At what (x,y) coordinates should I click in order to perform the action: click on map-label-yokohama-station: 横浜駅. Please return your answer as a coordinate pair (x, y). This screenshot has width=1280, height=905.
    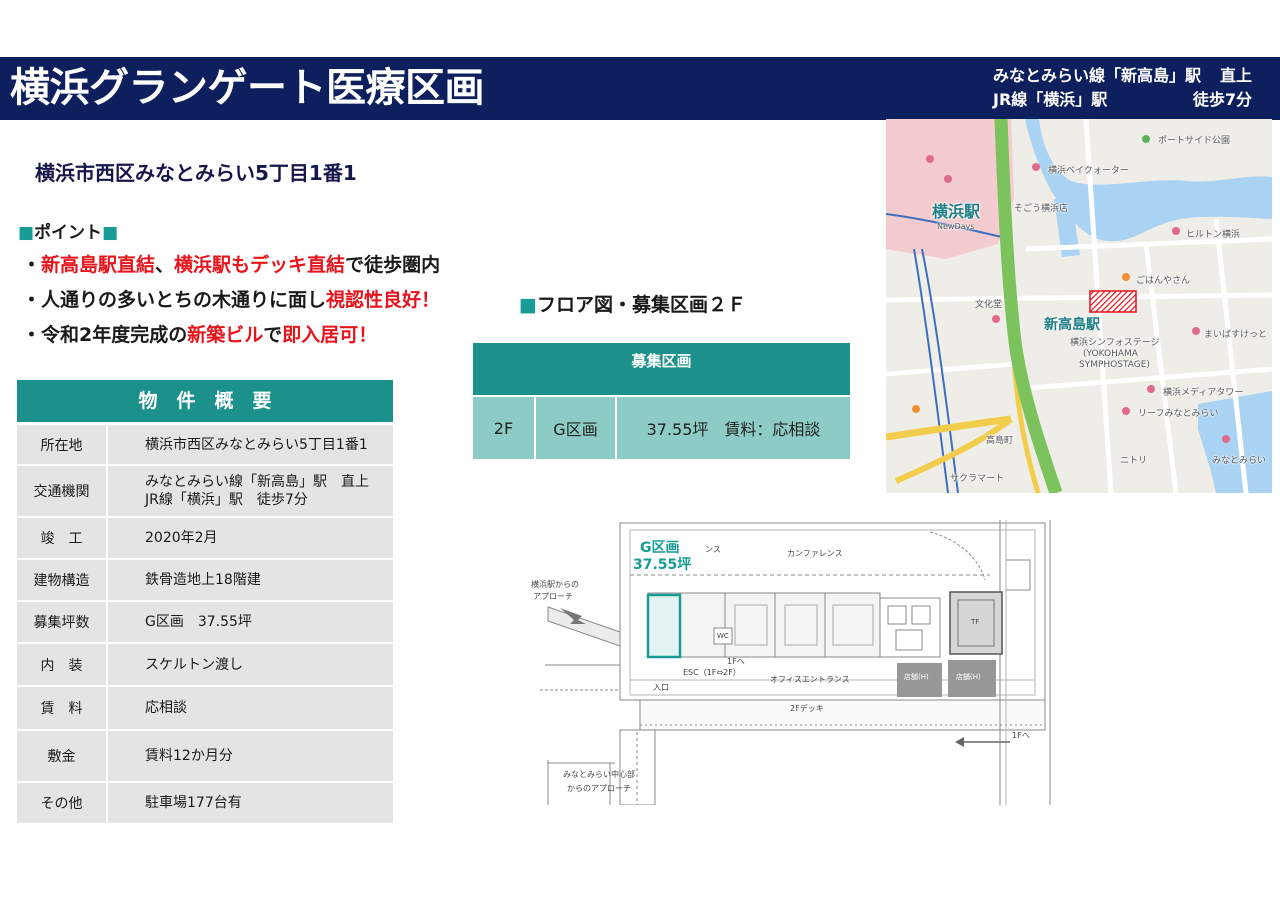
    Looking at the image, I should click on (956, 211).